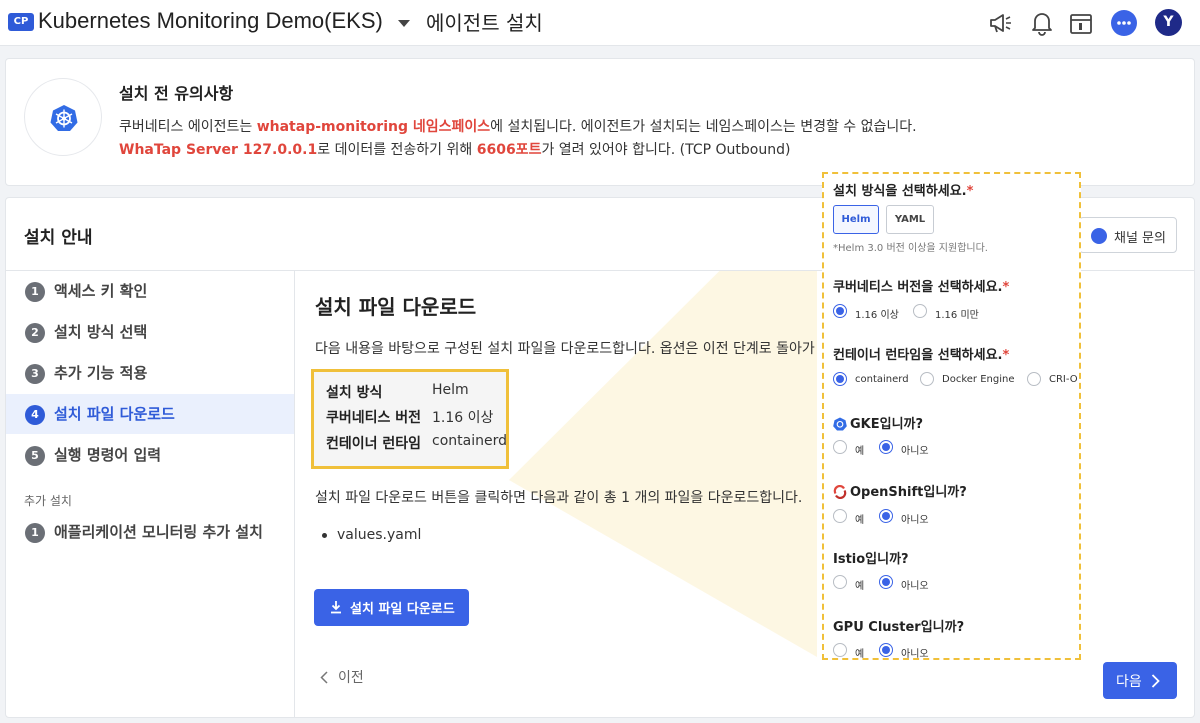 The height and width of the screenshot is (723, 1200). What do you see at coordinates (176, 93) in the screenshot?
I see `notice-title: 설치 전 유의사항` at bounding box center [176, 93].